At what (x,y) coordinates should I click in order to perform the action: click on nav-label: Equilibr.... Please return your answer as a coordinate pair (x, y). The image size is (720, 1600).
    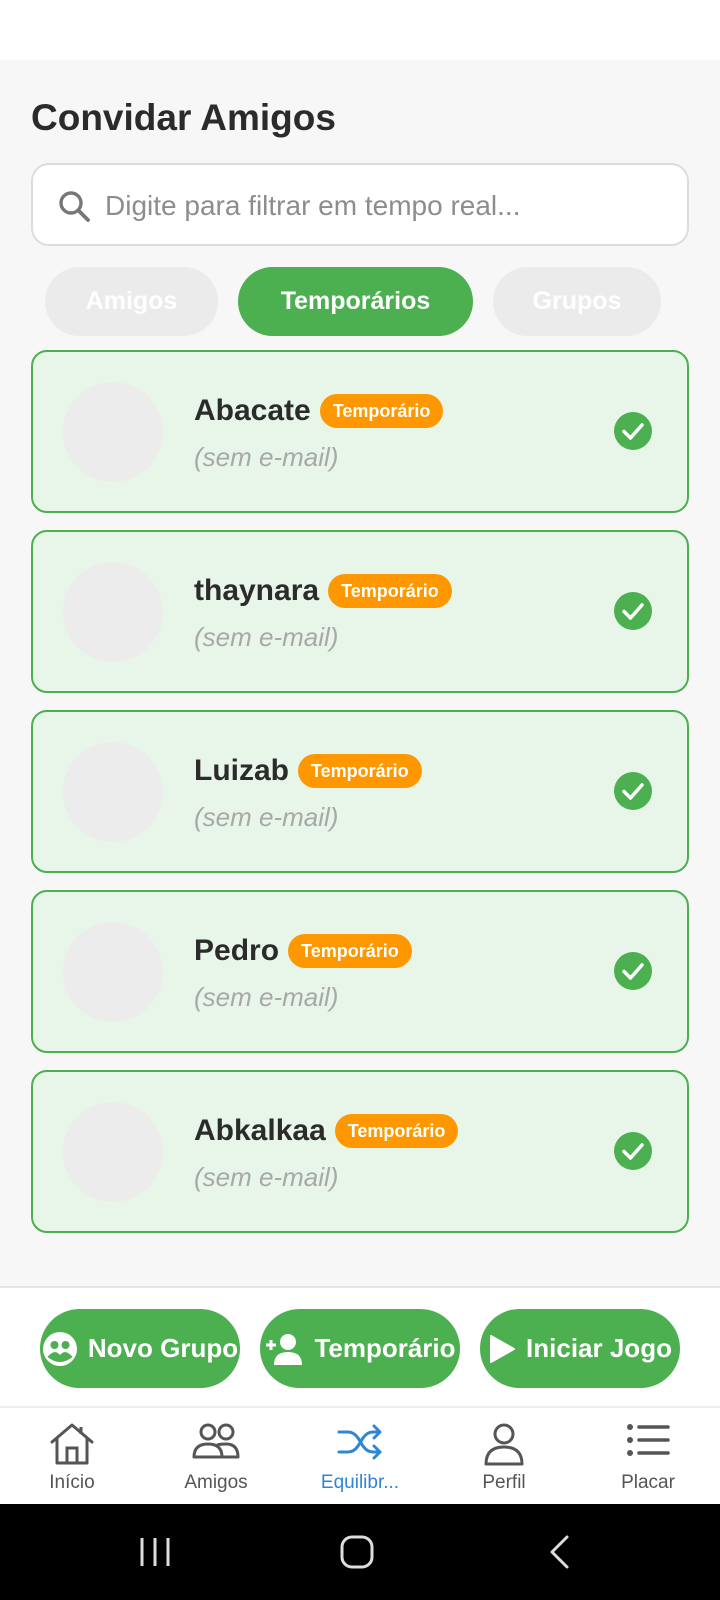
    Looking at the image, I should click on (360, 1482).